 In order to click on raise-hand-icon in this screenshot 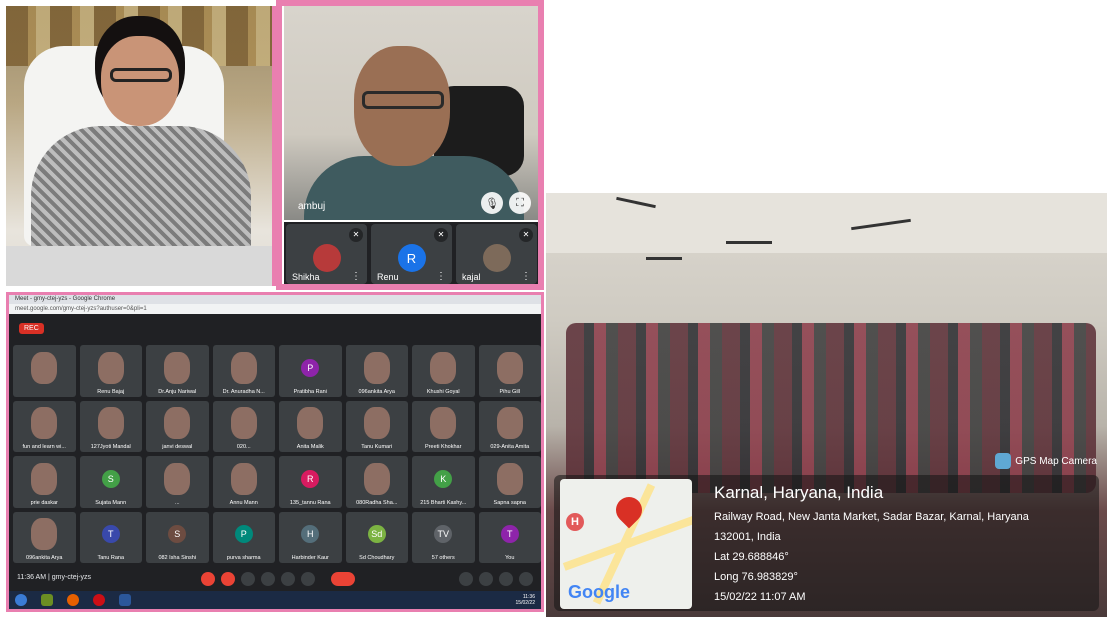, I will do `click(268, 579)`.